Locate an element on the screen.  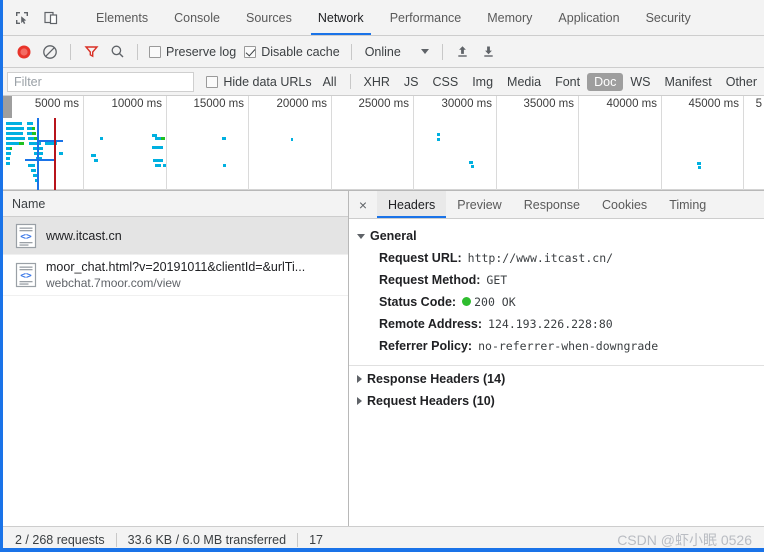
filter-type-js: JS is located at coordinates (411, 82).